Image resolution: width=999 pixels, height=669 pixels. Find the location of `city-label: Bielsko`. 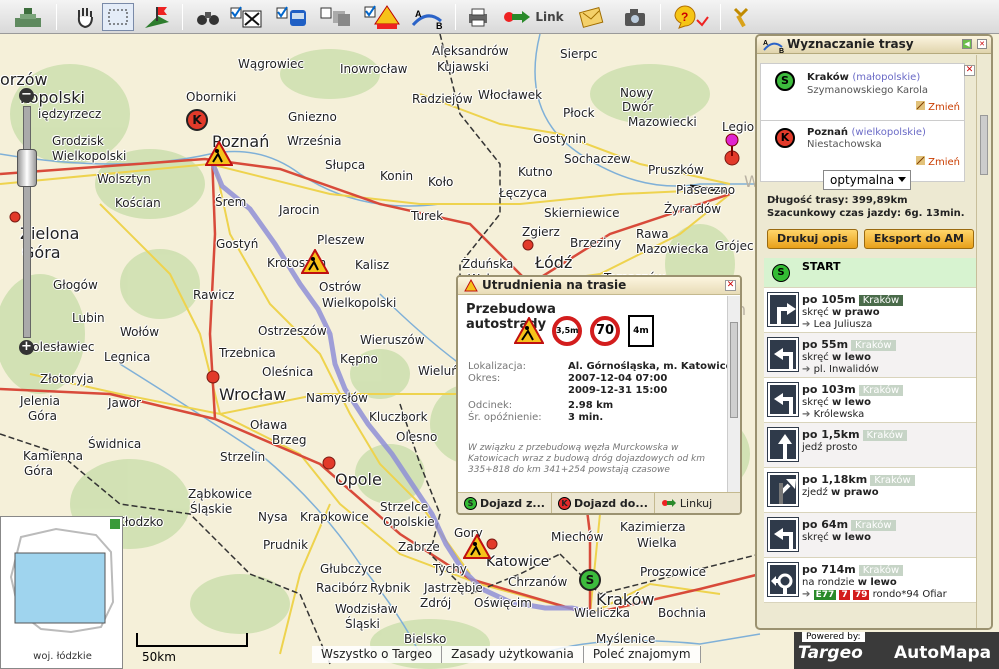

city-label: Bielsko is located at coordinates (425, 639).